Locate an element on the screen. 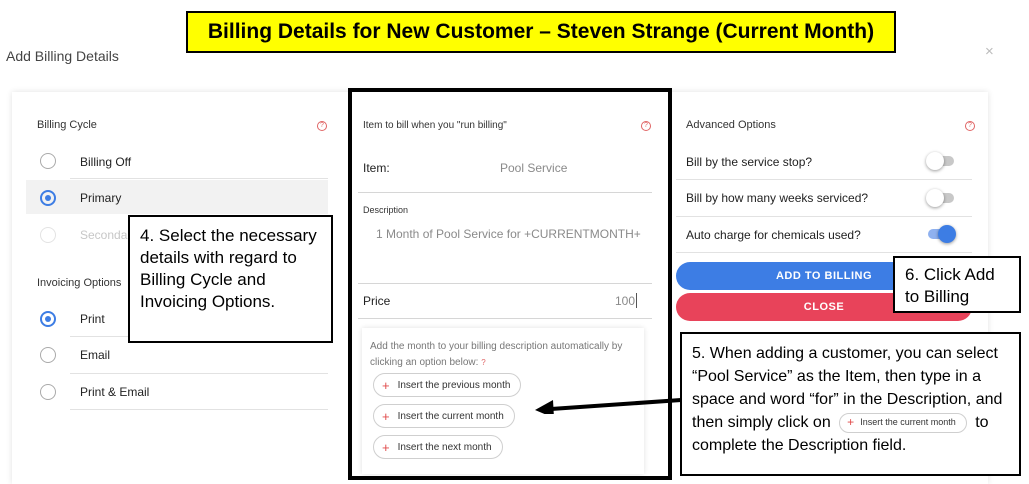 This screenshot has width=1029, height=484. email-radio is located at coordinates (48, 355).